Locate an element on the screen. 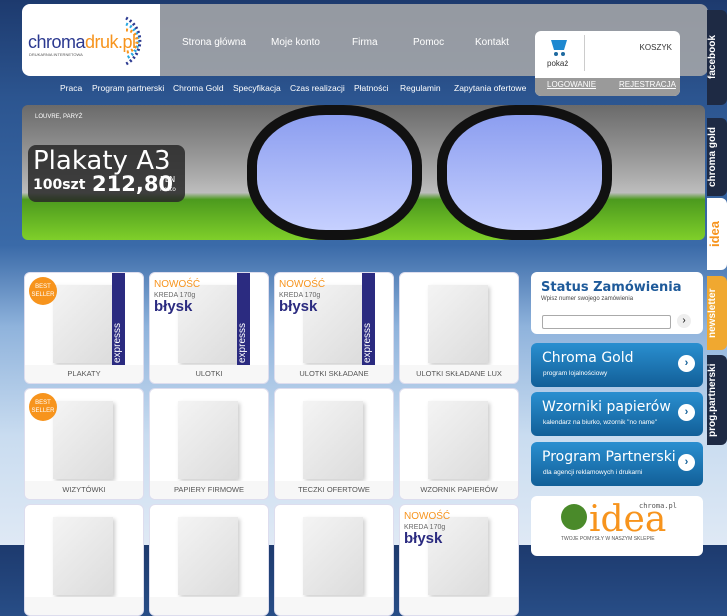 The height and width of the screenshot is (616, 727). promo-title: Chroma Gold is located at coordinates (588, 358).